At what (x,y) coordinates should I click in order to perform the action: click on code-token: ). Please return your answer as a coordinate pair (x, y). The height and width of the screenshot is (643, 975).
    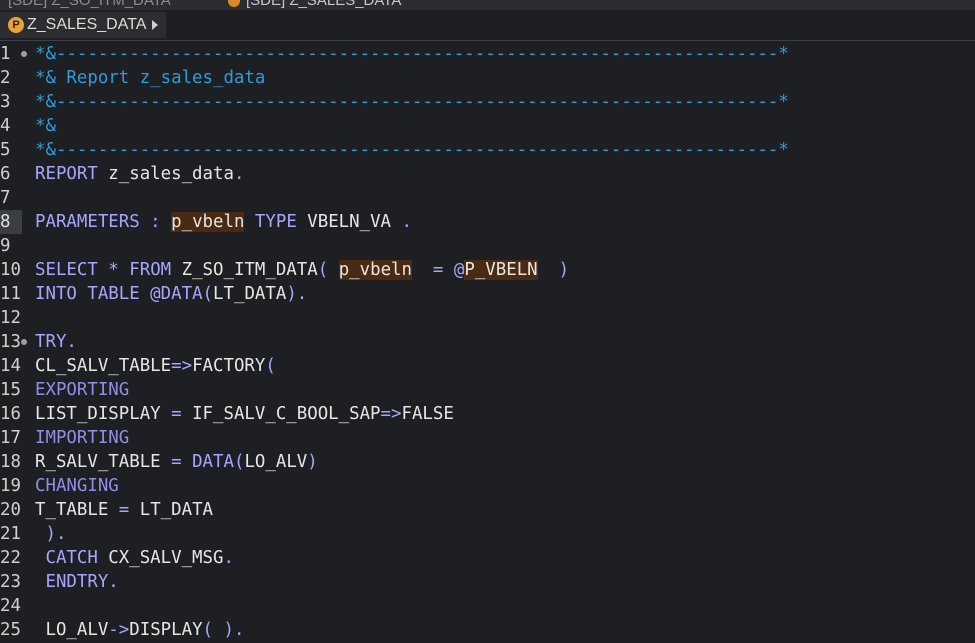
    Looking at the image, I should click on (553, 270).